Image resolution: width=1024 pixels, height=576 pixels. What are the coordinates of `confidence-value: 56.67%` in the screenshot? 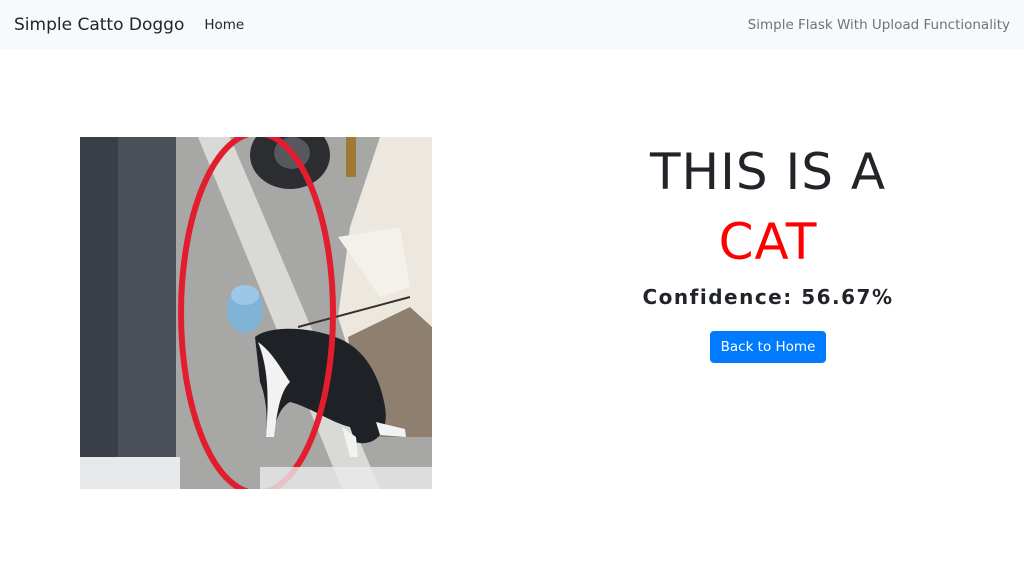 It's located at (847, 297).